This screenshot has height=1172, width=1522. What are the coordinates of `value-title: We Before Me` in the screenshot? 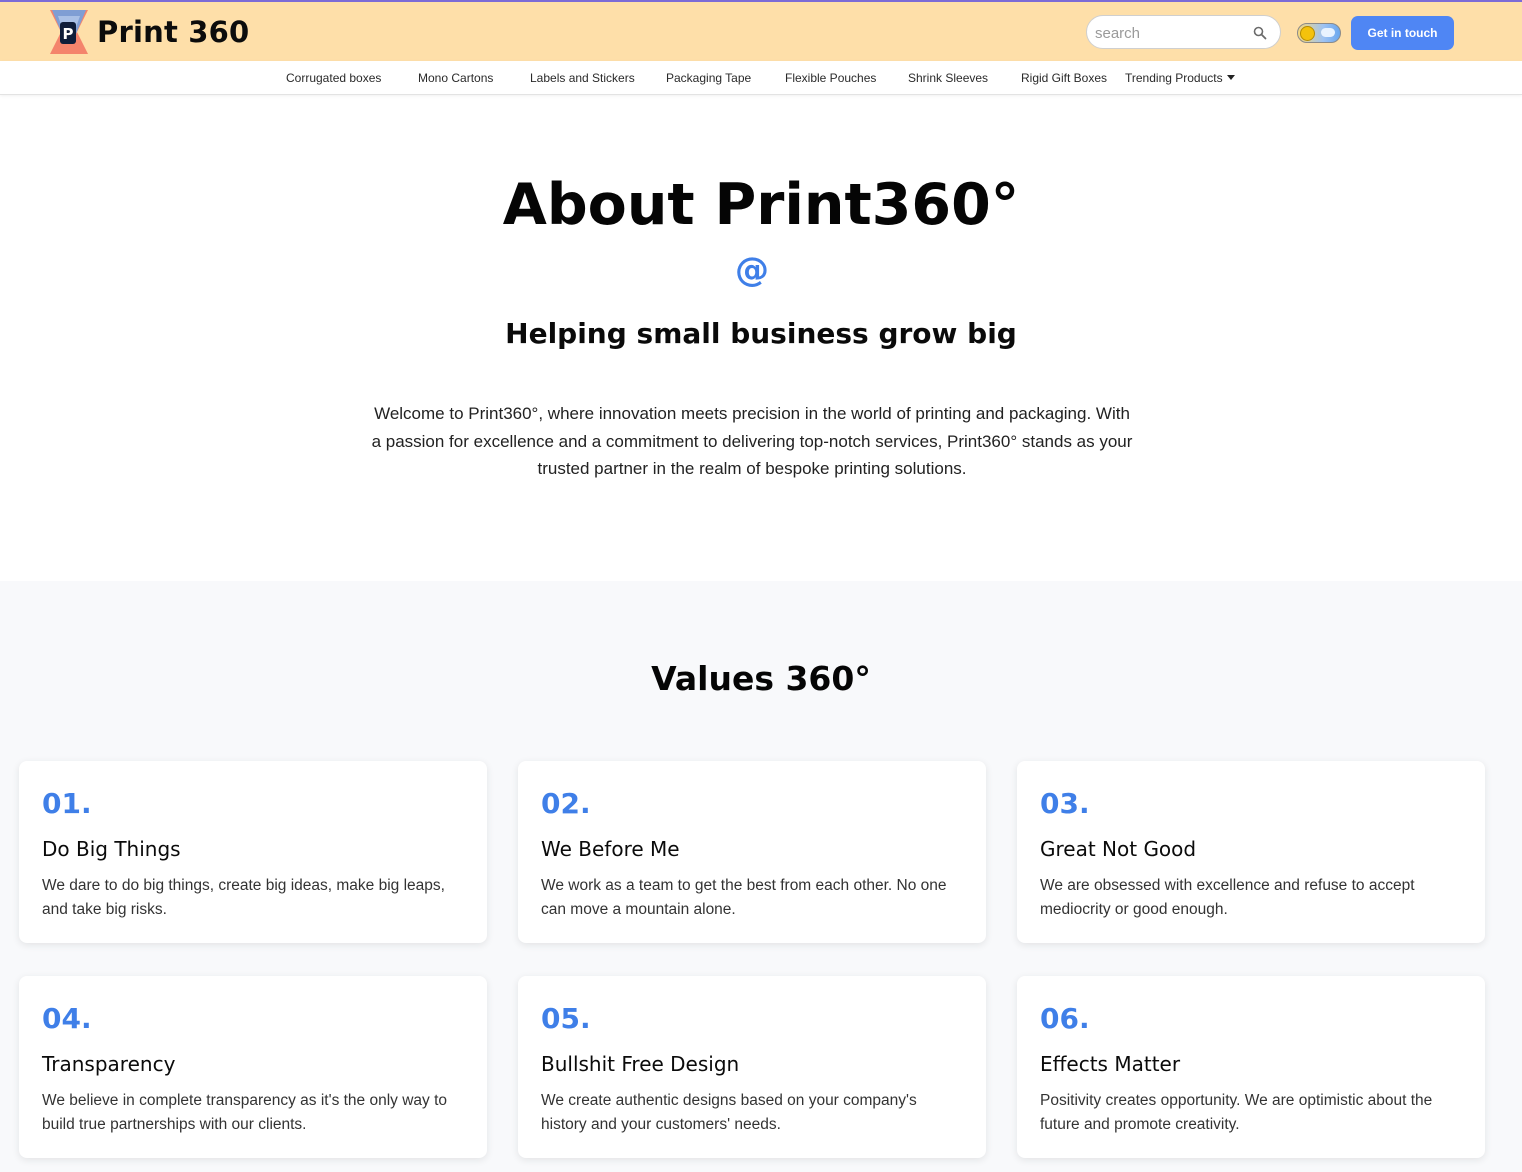 It's located at (610, 849).